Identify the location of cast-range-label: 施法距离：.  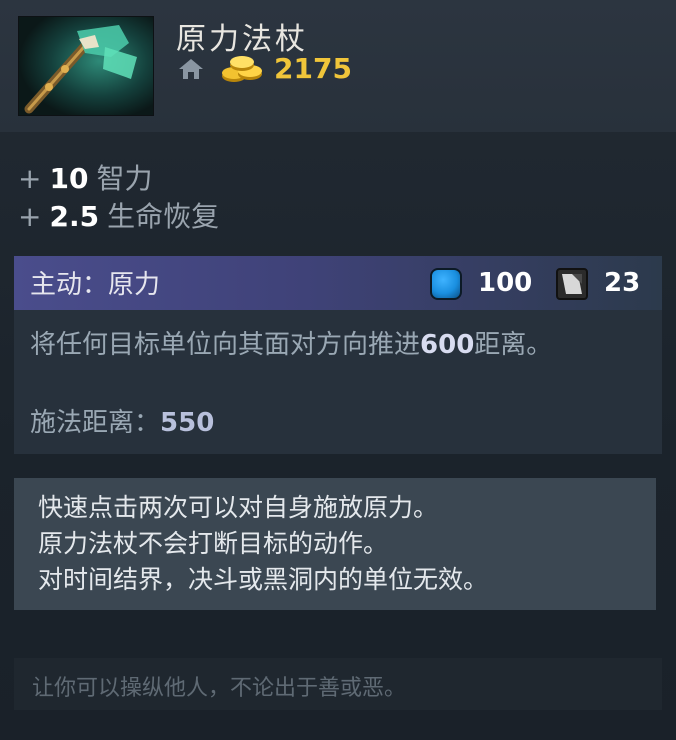
(95, 423).